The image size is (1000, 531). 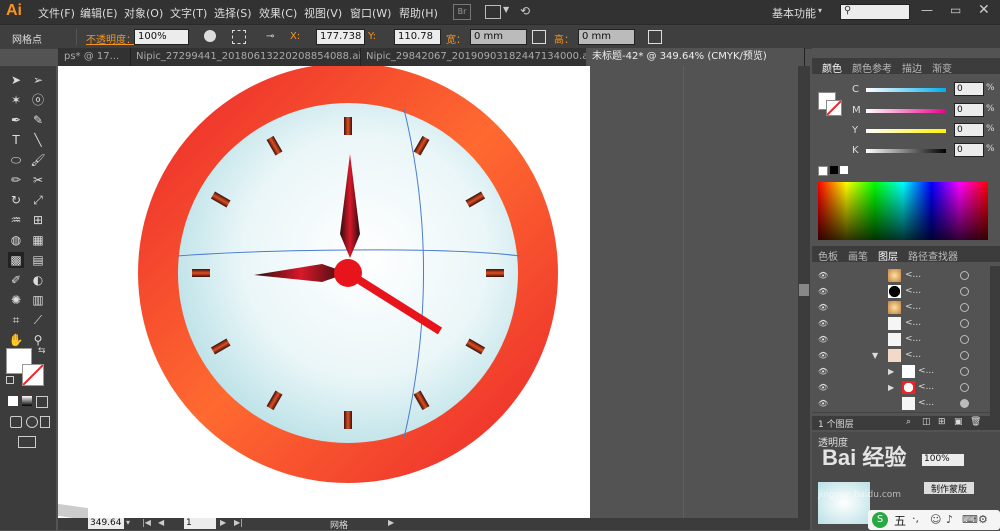 I want to click on bridge-button: Br, so click(x=462, y=12).